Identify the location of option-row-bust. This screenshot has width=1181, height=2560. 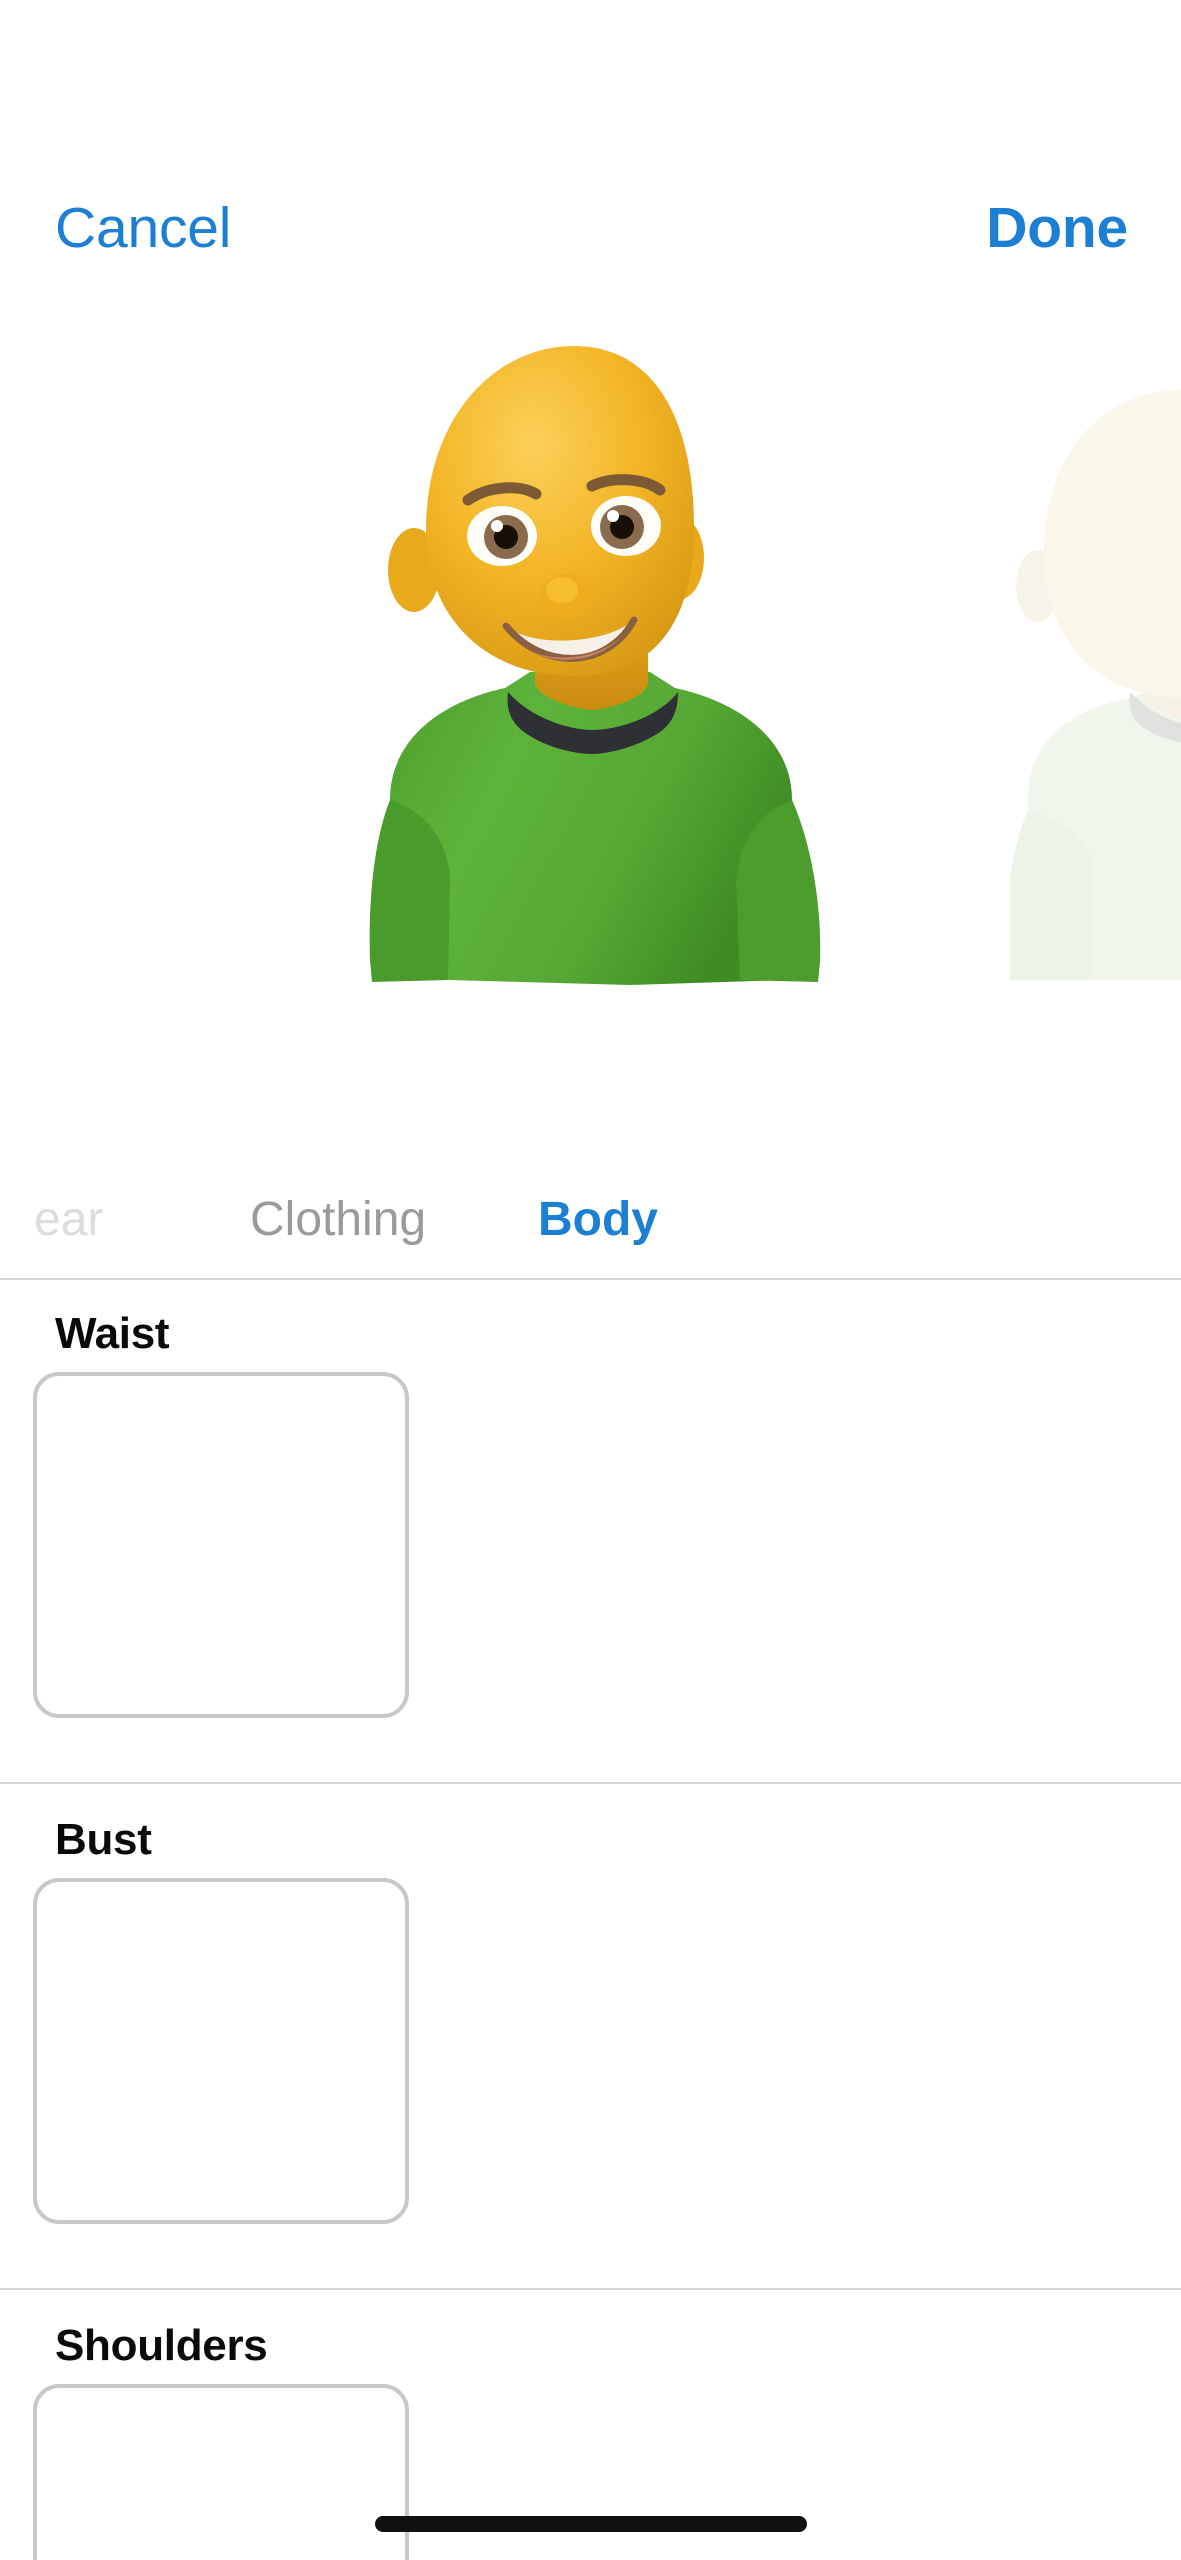
(590, 2058).